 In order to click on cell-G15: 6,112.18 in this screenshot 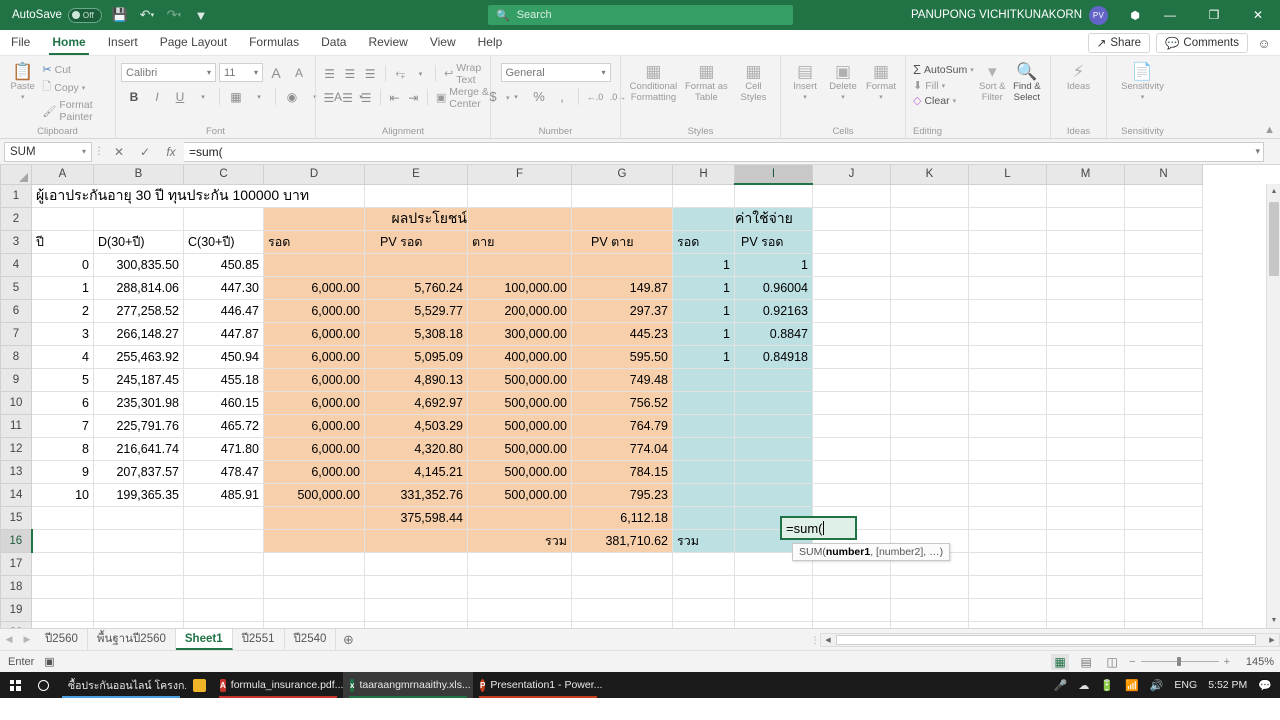, I will do `click(622, 517)`.